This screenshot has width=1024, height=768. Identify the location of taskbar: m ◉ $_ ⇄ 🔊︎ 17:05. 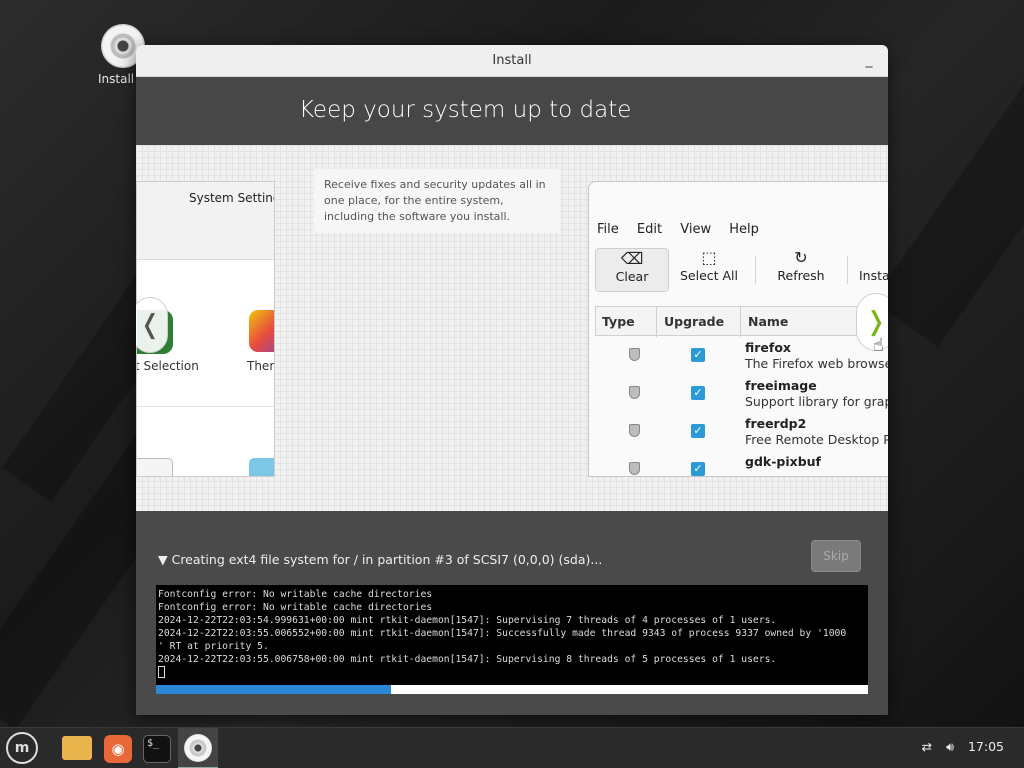
(512, 747).